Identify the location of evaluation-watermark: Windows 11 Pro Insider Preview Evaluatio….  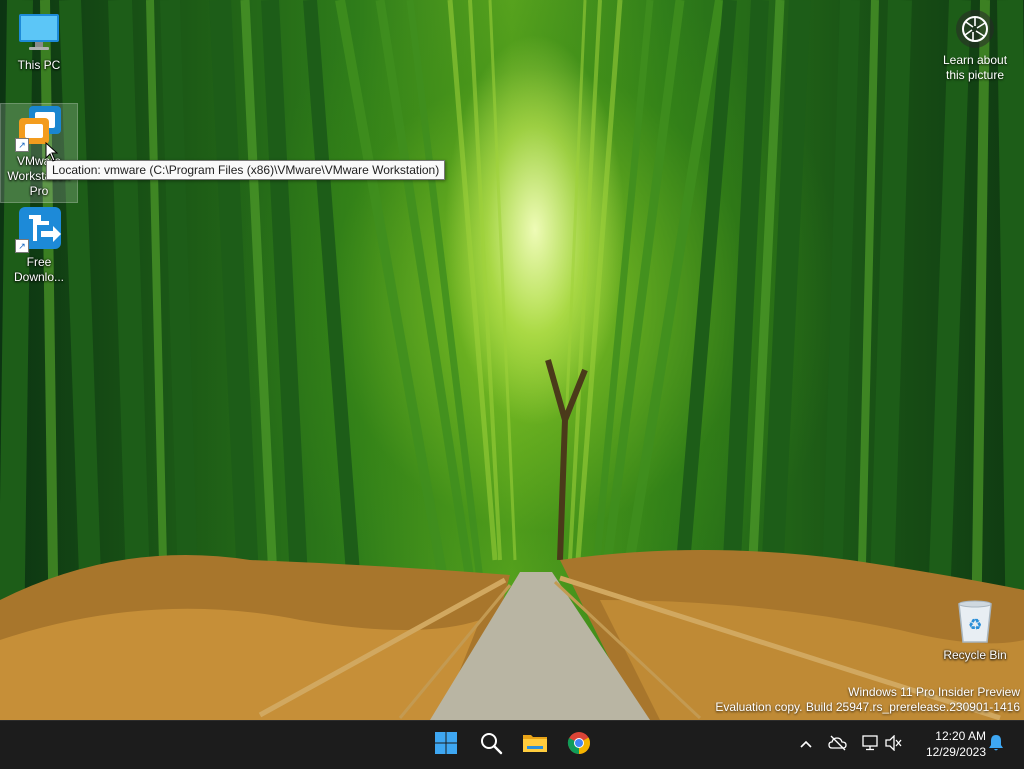
(867, 700).